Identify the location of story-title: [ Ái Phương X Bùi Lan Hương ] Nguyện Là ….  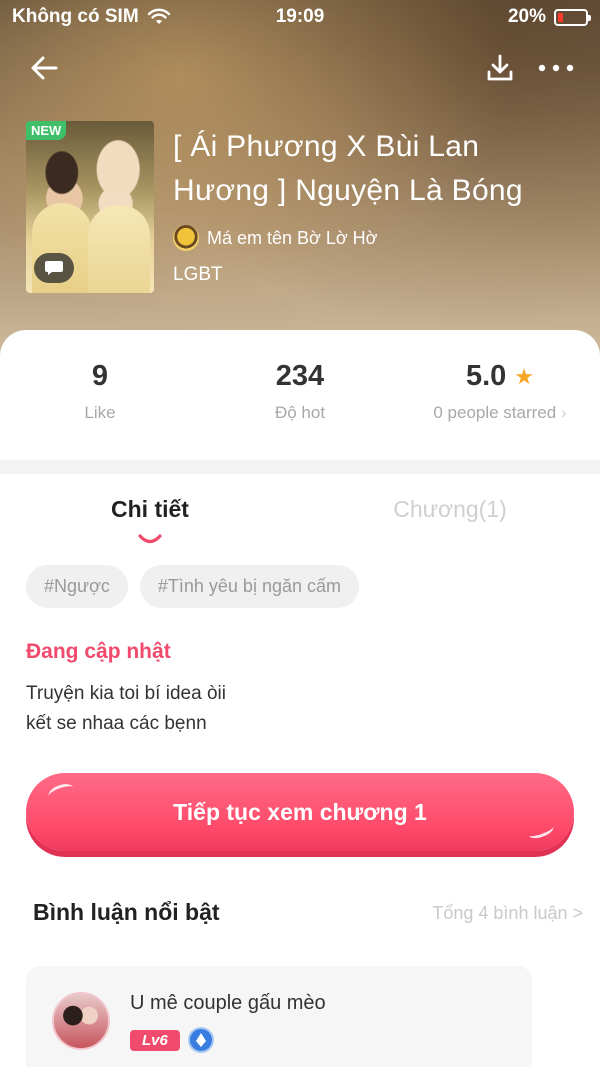
(348, 168).